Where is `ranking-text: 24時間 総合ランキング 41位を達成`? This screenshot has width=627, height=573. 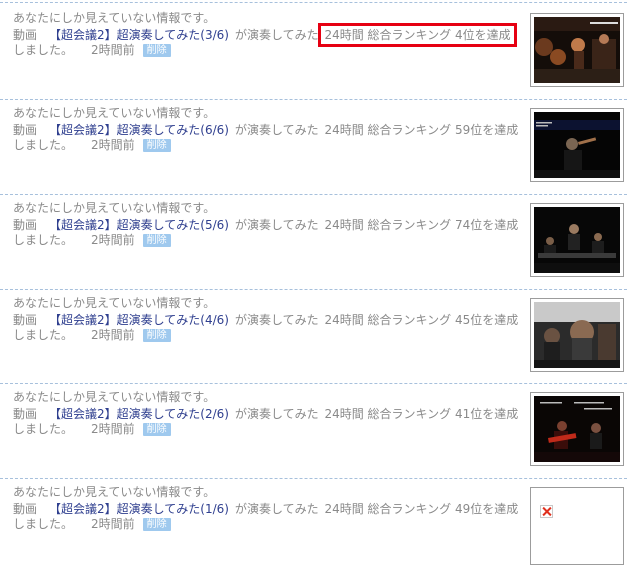
ranking-text: 24時間 総合ランキング 41位を達成 is located at coordinates (421, 414).